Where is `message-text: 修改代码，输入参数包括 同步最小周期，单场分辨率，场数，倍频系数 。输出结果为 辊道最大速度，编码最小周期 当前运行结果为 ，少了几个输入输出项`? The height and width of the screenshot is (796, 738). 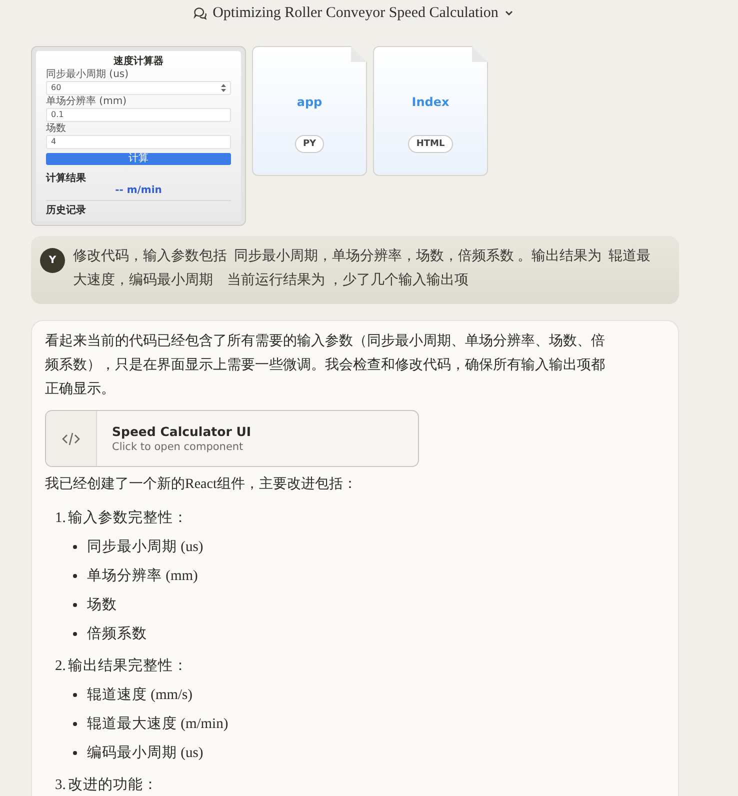 message-text: 修改代码，输入参数包括 同步最小周期，单场分辨率，场数，倍频系数 。输出结果为 辊道最大速度，编码最小周期 当前运行结果为 ，少了几个输入输出项 is located at coordinates (362, 268).